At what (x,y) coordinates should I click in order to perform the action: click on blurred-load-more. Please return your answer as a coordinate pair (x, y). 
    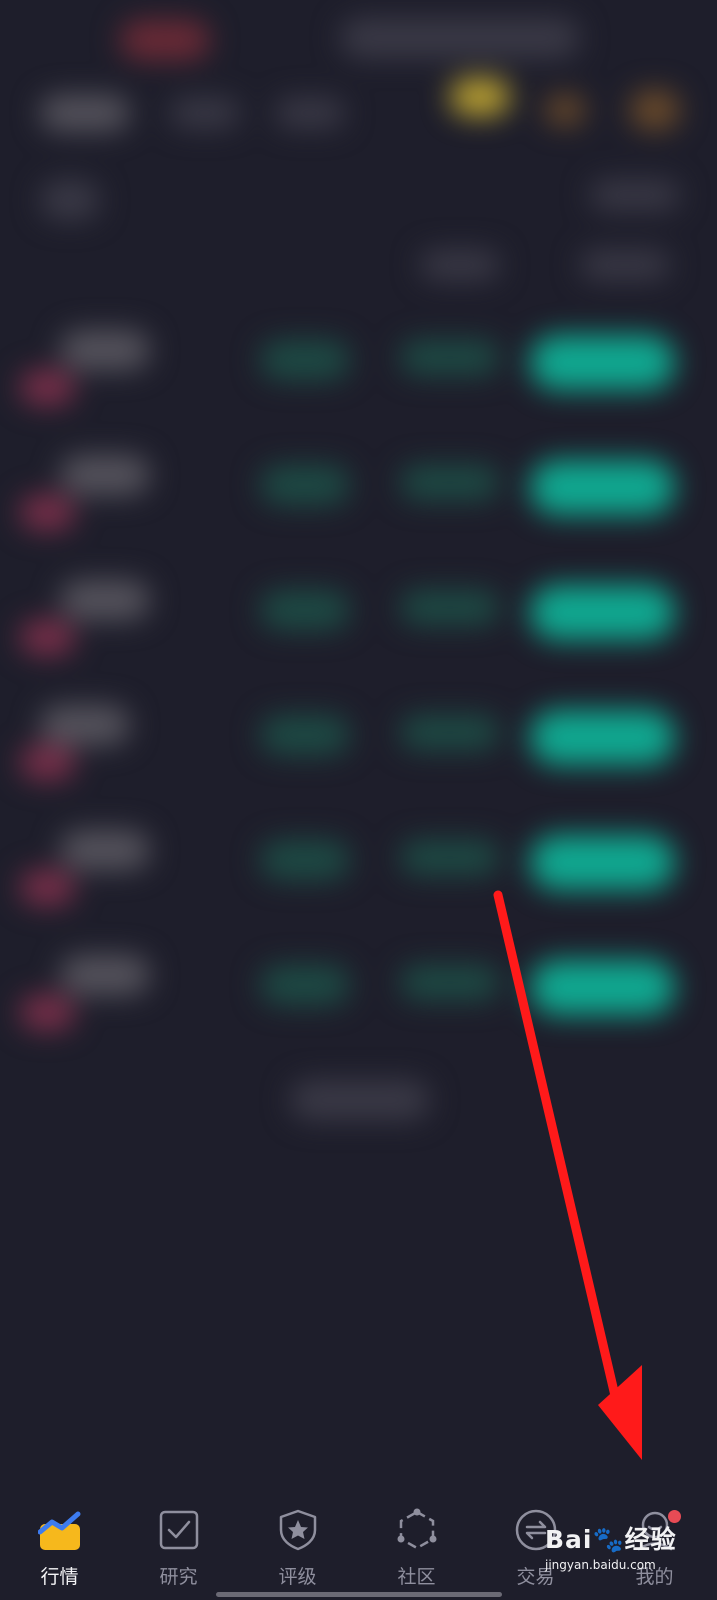
    Looking at the image, I should click on (360, 1100).